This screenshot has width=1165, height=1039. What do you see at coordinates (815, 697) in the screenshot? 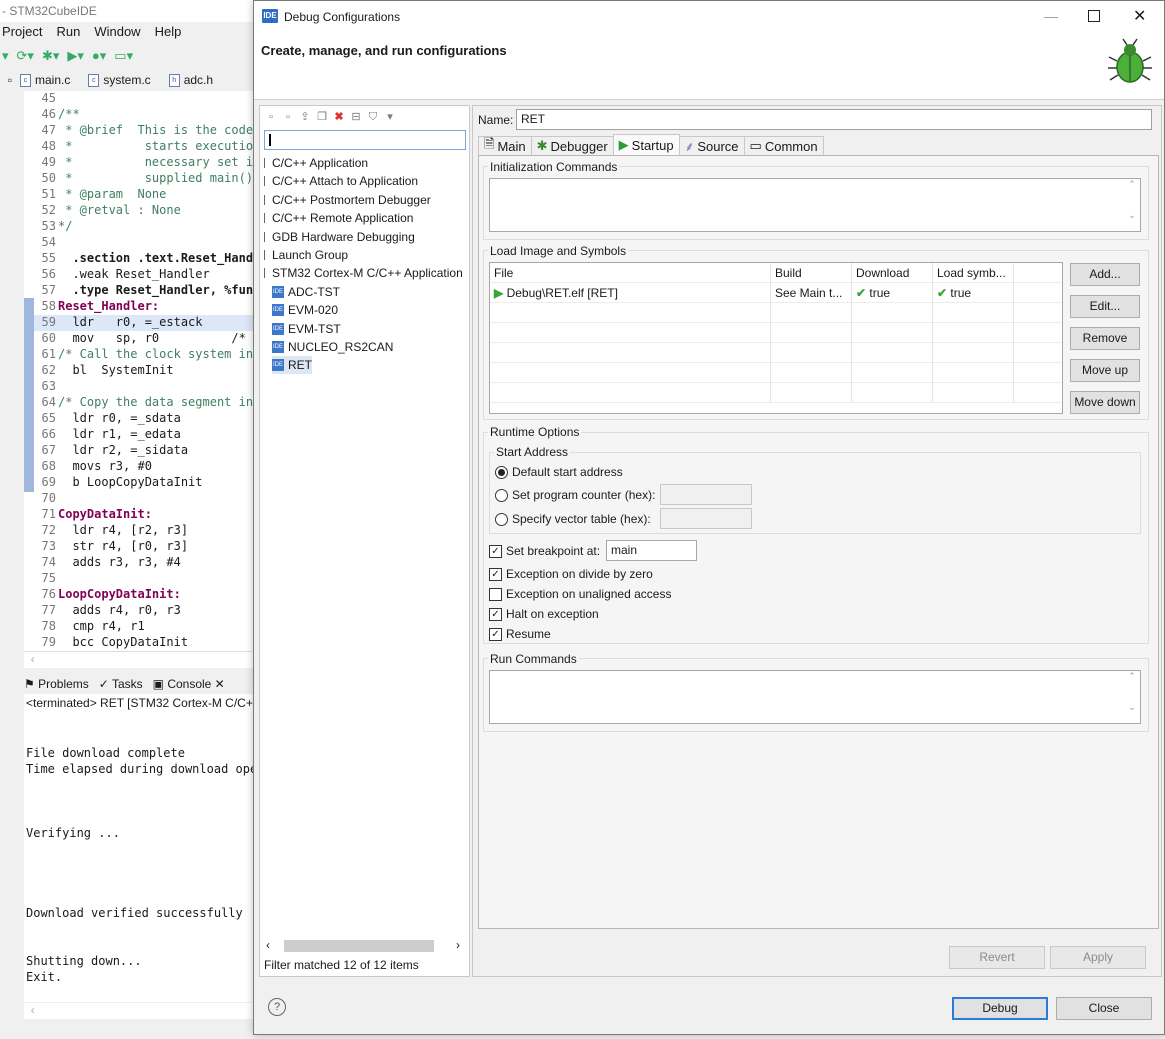
I see `run-commands-textarea: ⌃ ⌄` at bounding box center [815, 697].